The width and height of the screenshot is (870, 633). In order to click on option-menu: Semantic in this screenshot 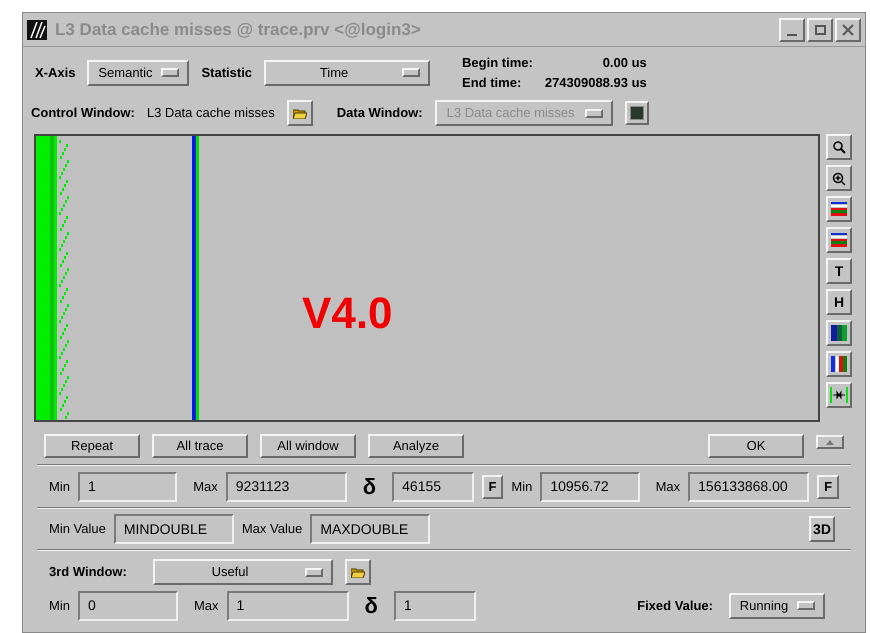, I will do `click(138, 73)`.